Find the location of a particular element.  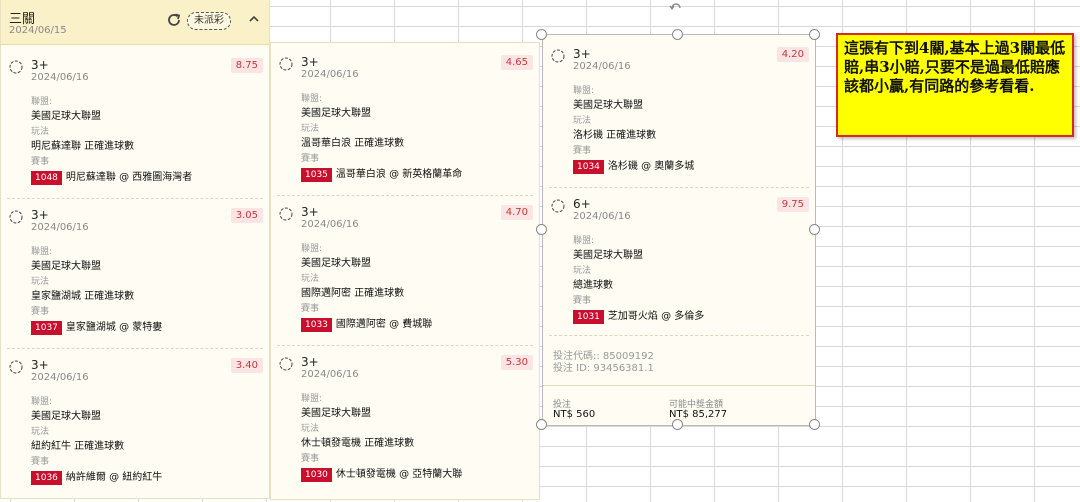

event-row: 1048 明尼蘇達聯 @ 西雅圖海灣者 is located at coordinates (111, 176).